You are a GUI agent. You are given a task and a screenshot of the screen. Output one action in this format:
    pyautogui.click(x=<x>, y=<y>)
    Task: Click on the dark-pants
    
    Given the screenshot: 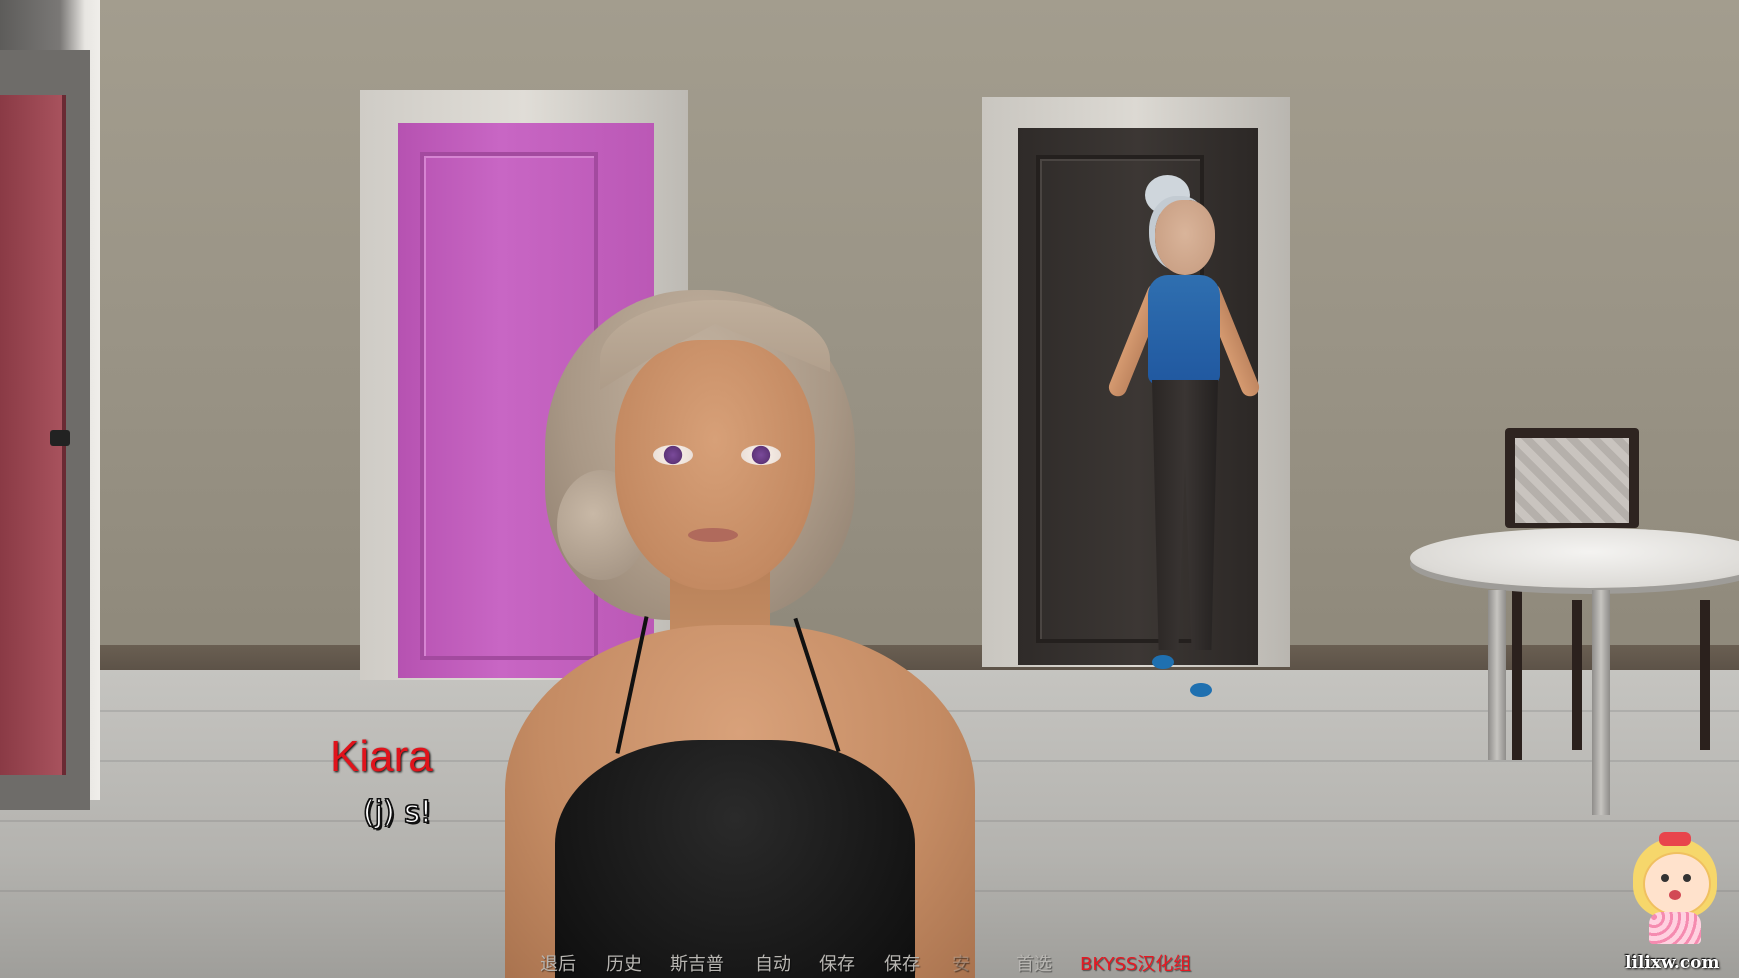 What is the action you would take?
    pyautogui.click(x=1185, y=515)
    